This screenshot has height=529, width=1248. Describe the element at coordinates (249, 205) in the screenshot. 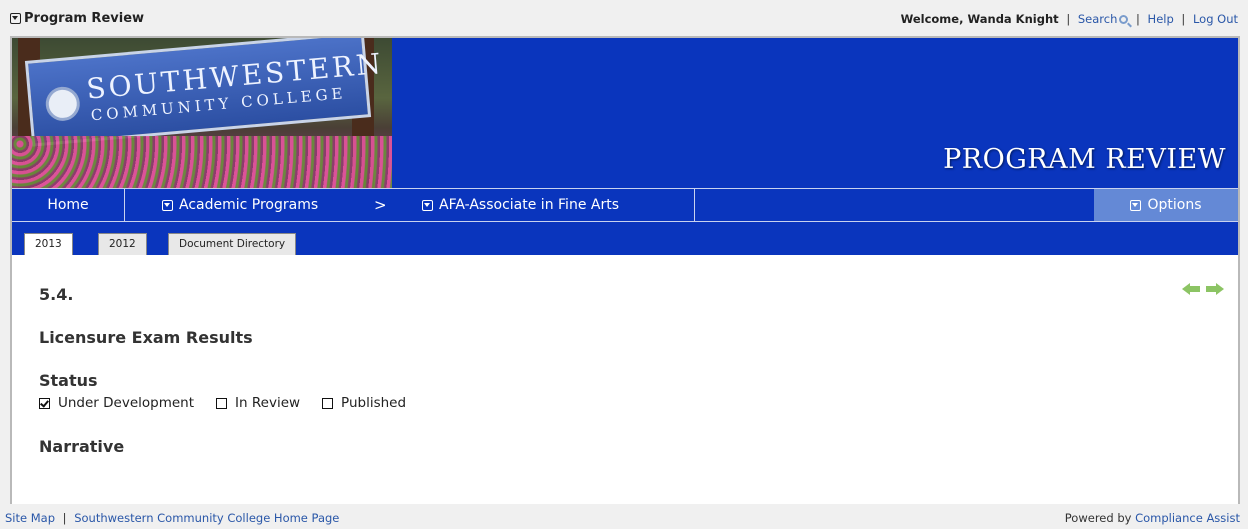

I see `nav-programs-label: Academic Programs` at that location.